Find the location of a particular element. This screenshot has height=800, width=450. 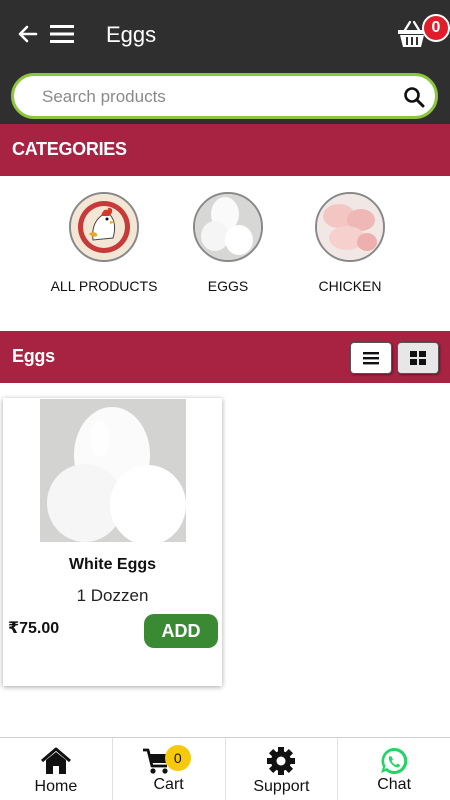

nav-chat: Chat is located at coordinates (394, 769).